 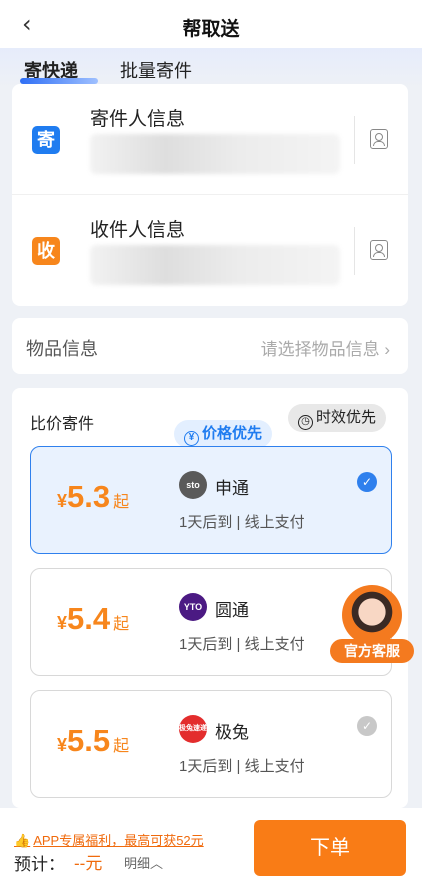 I want to click on place-order-button: 下单, so click(x=330, y=848).